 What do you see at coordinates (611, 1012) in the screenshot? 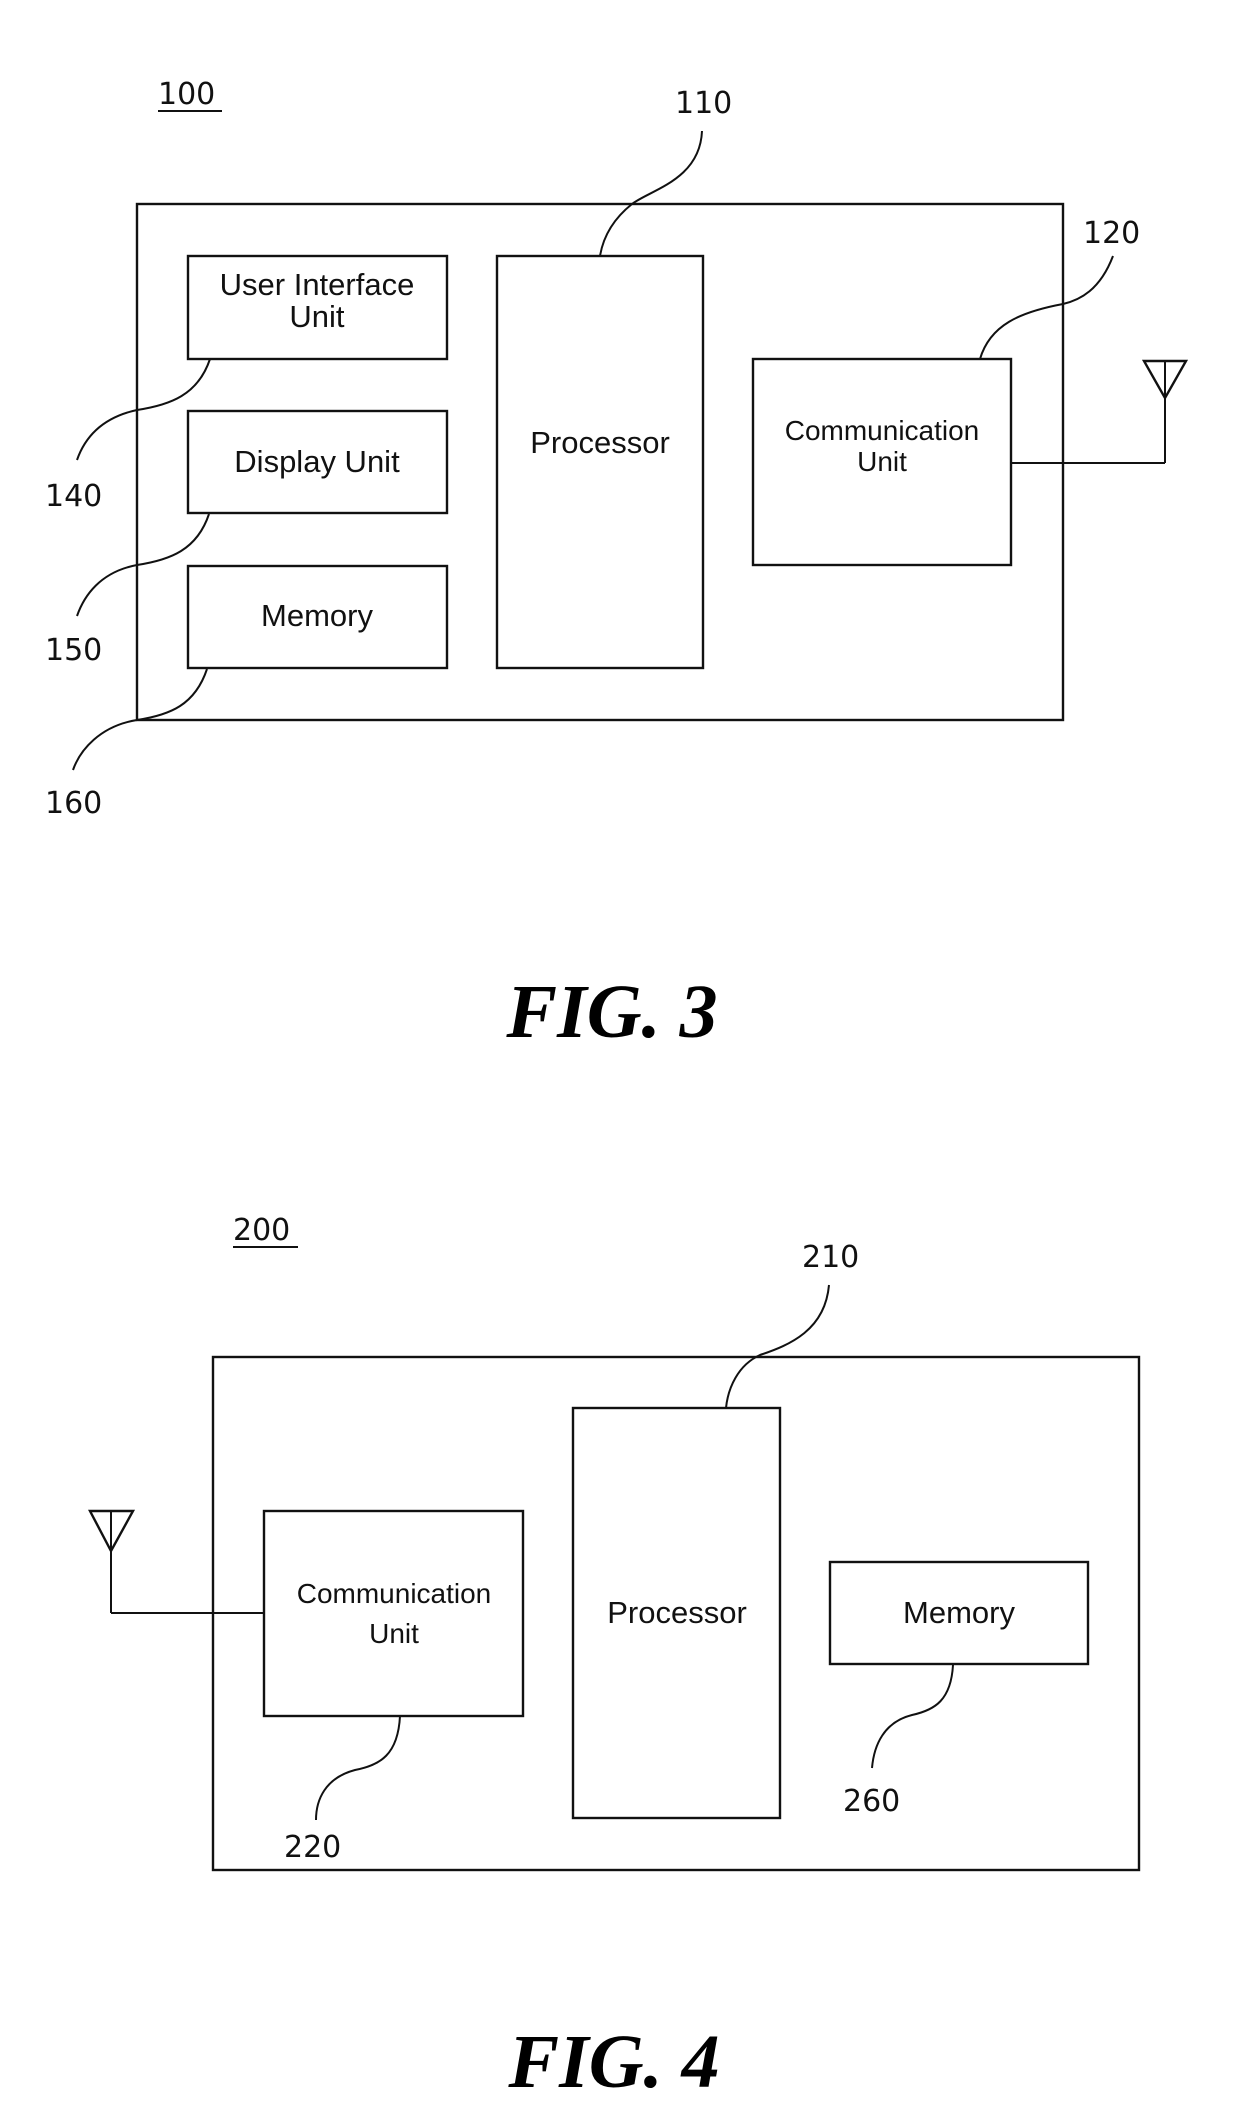
I see `figure-3-caption: FIG. 3` at bounding box center [611, 1012].